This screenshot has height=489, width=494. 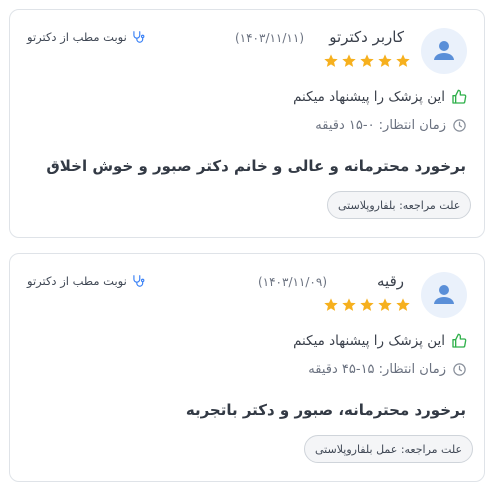 I want to click on wait-time-row: زمان انتظار: ۰-۱۵ دقیقه, so click(x=391, y=125).